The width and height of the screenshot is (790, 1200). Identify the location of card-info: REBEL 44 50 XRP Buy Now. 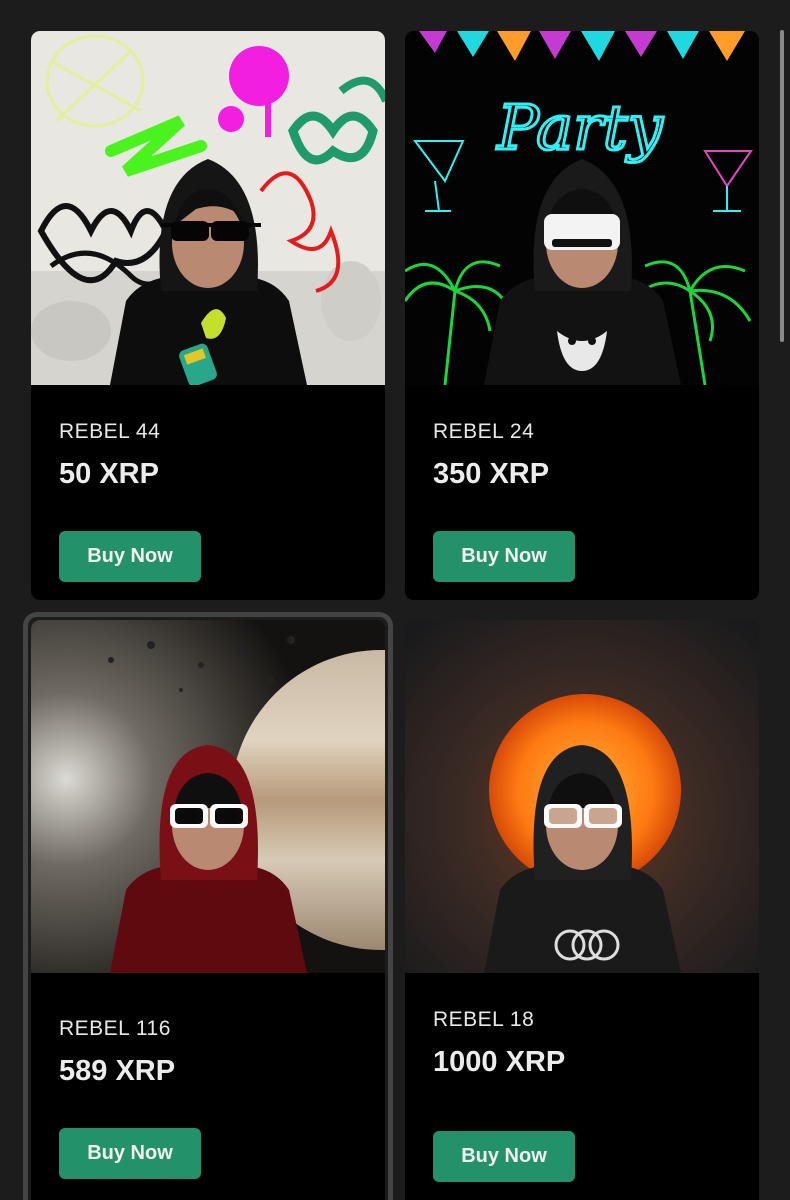
(208, 483).